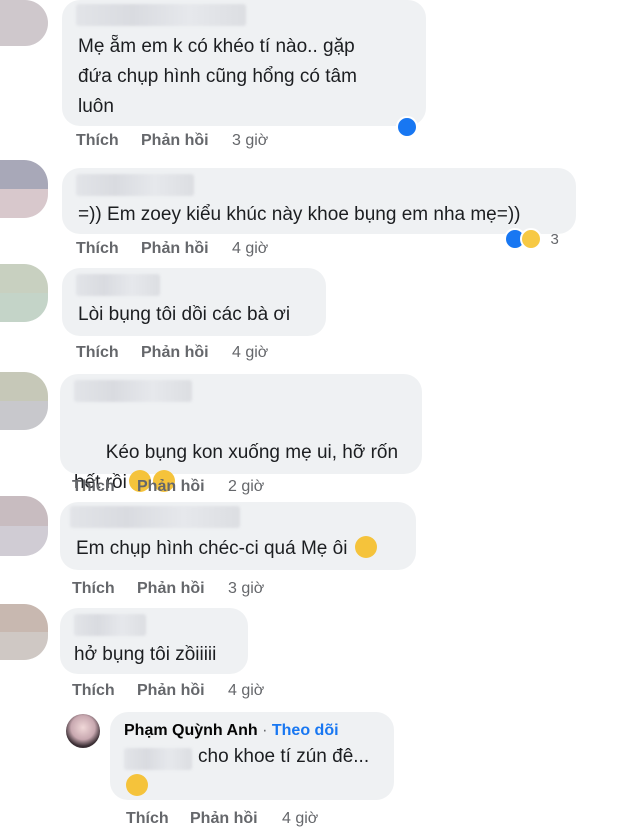 Image resolution: width=640 pixels, height=840 pixels. I want to click on comment-bubble: Lòi bụng tôi dồi các bà ơi, so click(194, 302).